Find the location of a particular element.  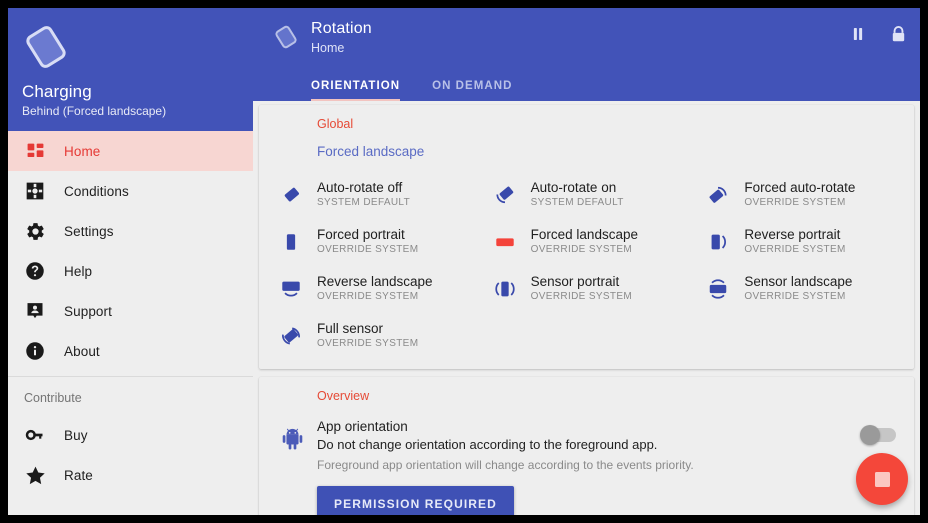

tab-orientation: ORIENTATION is located at coordinates (363, 90).